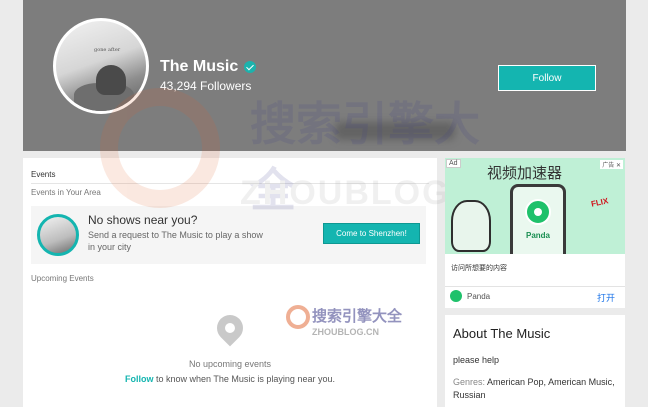  What do you see at coordinates (230, 328) in the screenshot?
I see `location-pin-icon` at bounding box center [230, 328].